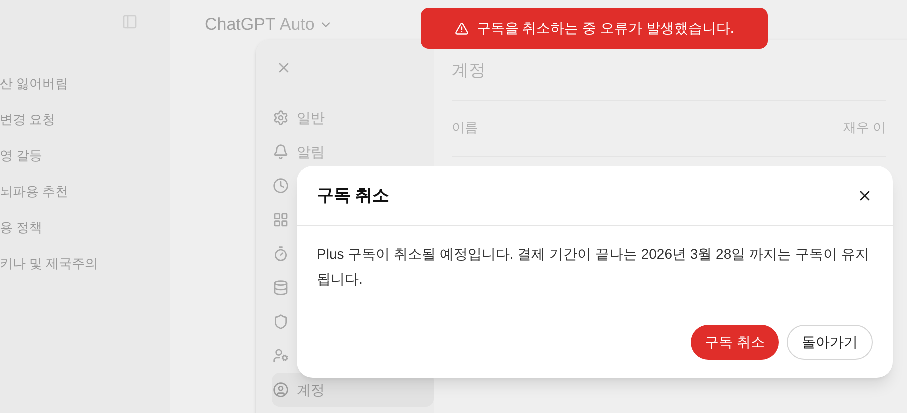  What do you see at coordinates (311, 118) in the screenshot?
I see `nav-label: 일반` at bounding box center [311, 118].